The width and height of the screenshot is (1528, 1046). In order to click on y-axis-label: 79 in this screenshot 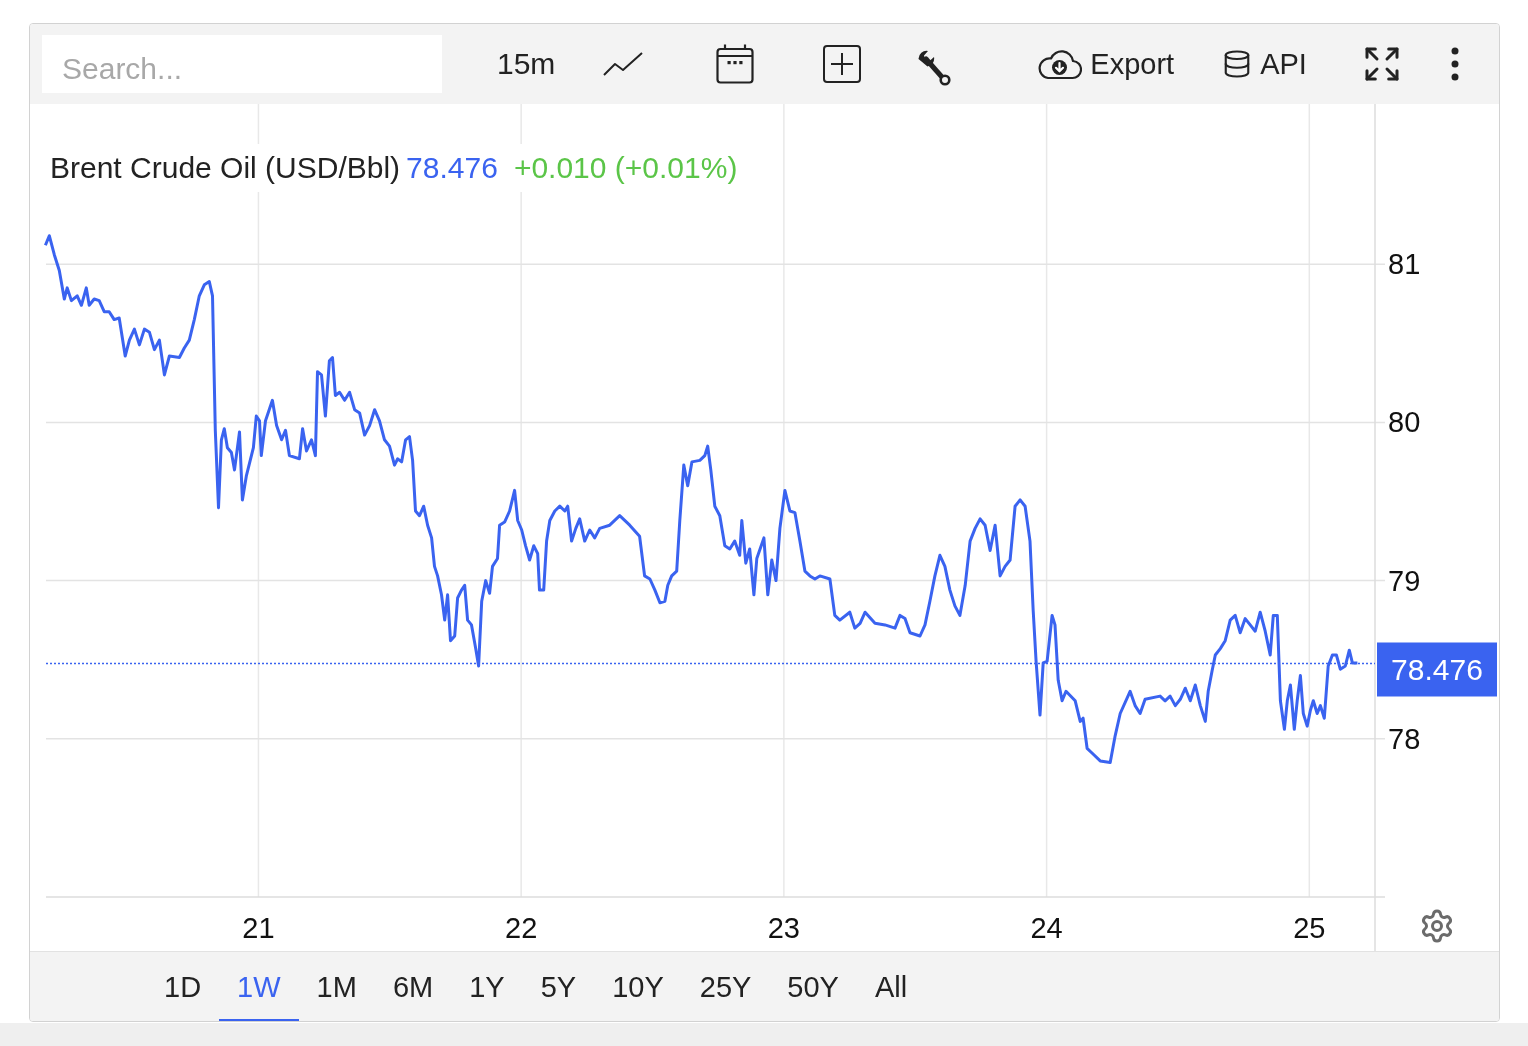, I will do `click(1404, 580)`.